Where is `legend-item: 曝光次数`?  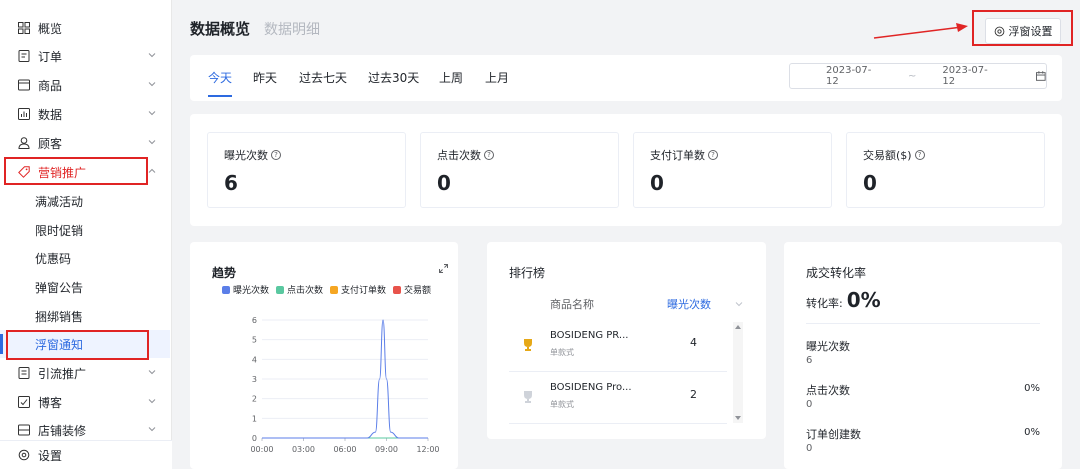
legend-item: 曝光次数 is located at coordinates (245, 289).